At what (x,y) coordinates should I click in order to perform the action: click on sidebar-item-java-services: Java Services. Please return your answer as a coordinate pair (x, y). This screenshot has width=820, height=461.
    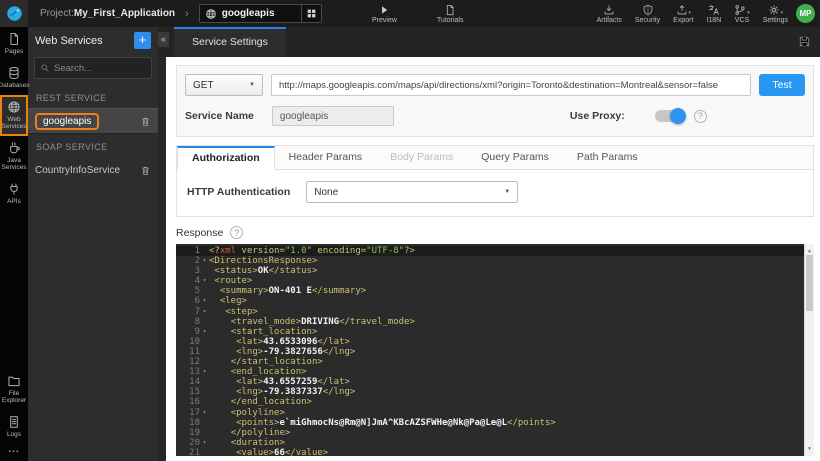
    Looking at the image, I should click on (14, 156).